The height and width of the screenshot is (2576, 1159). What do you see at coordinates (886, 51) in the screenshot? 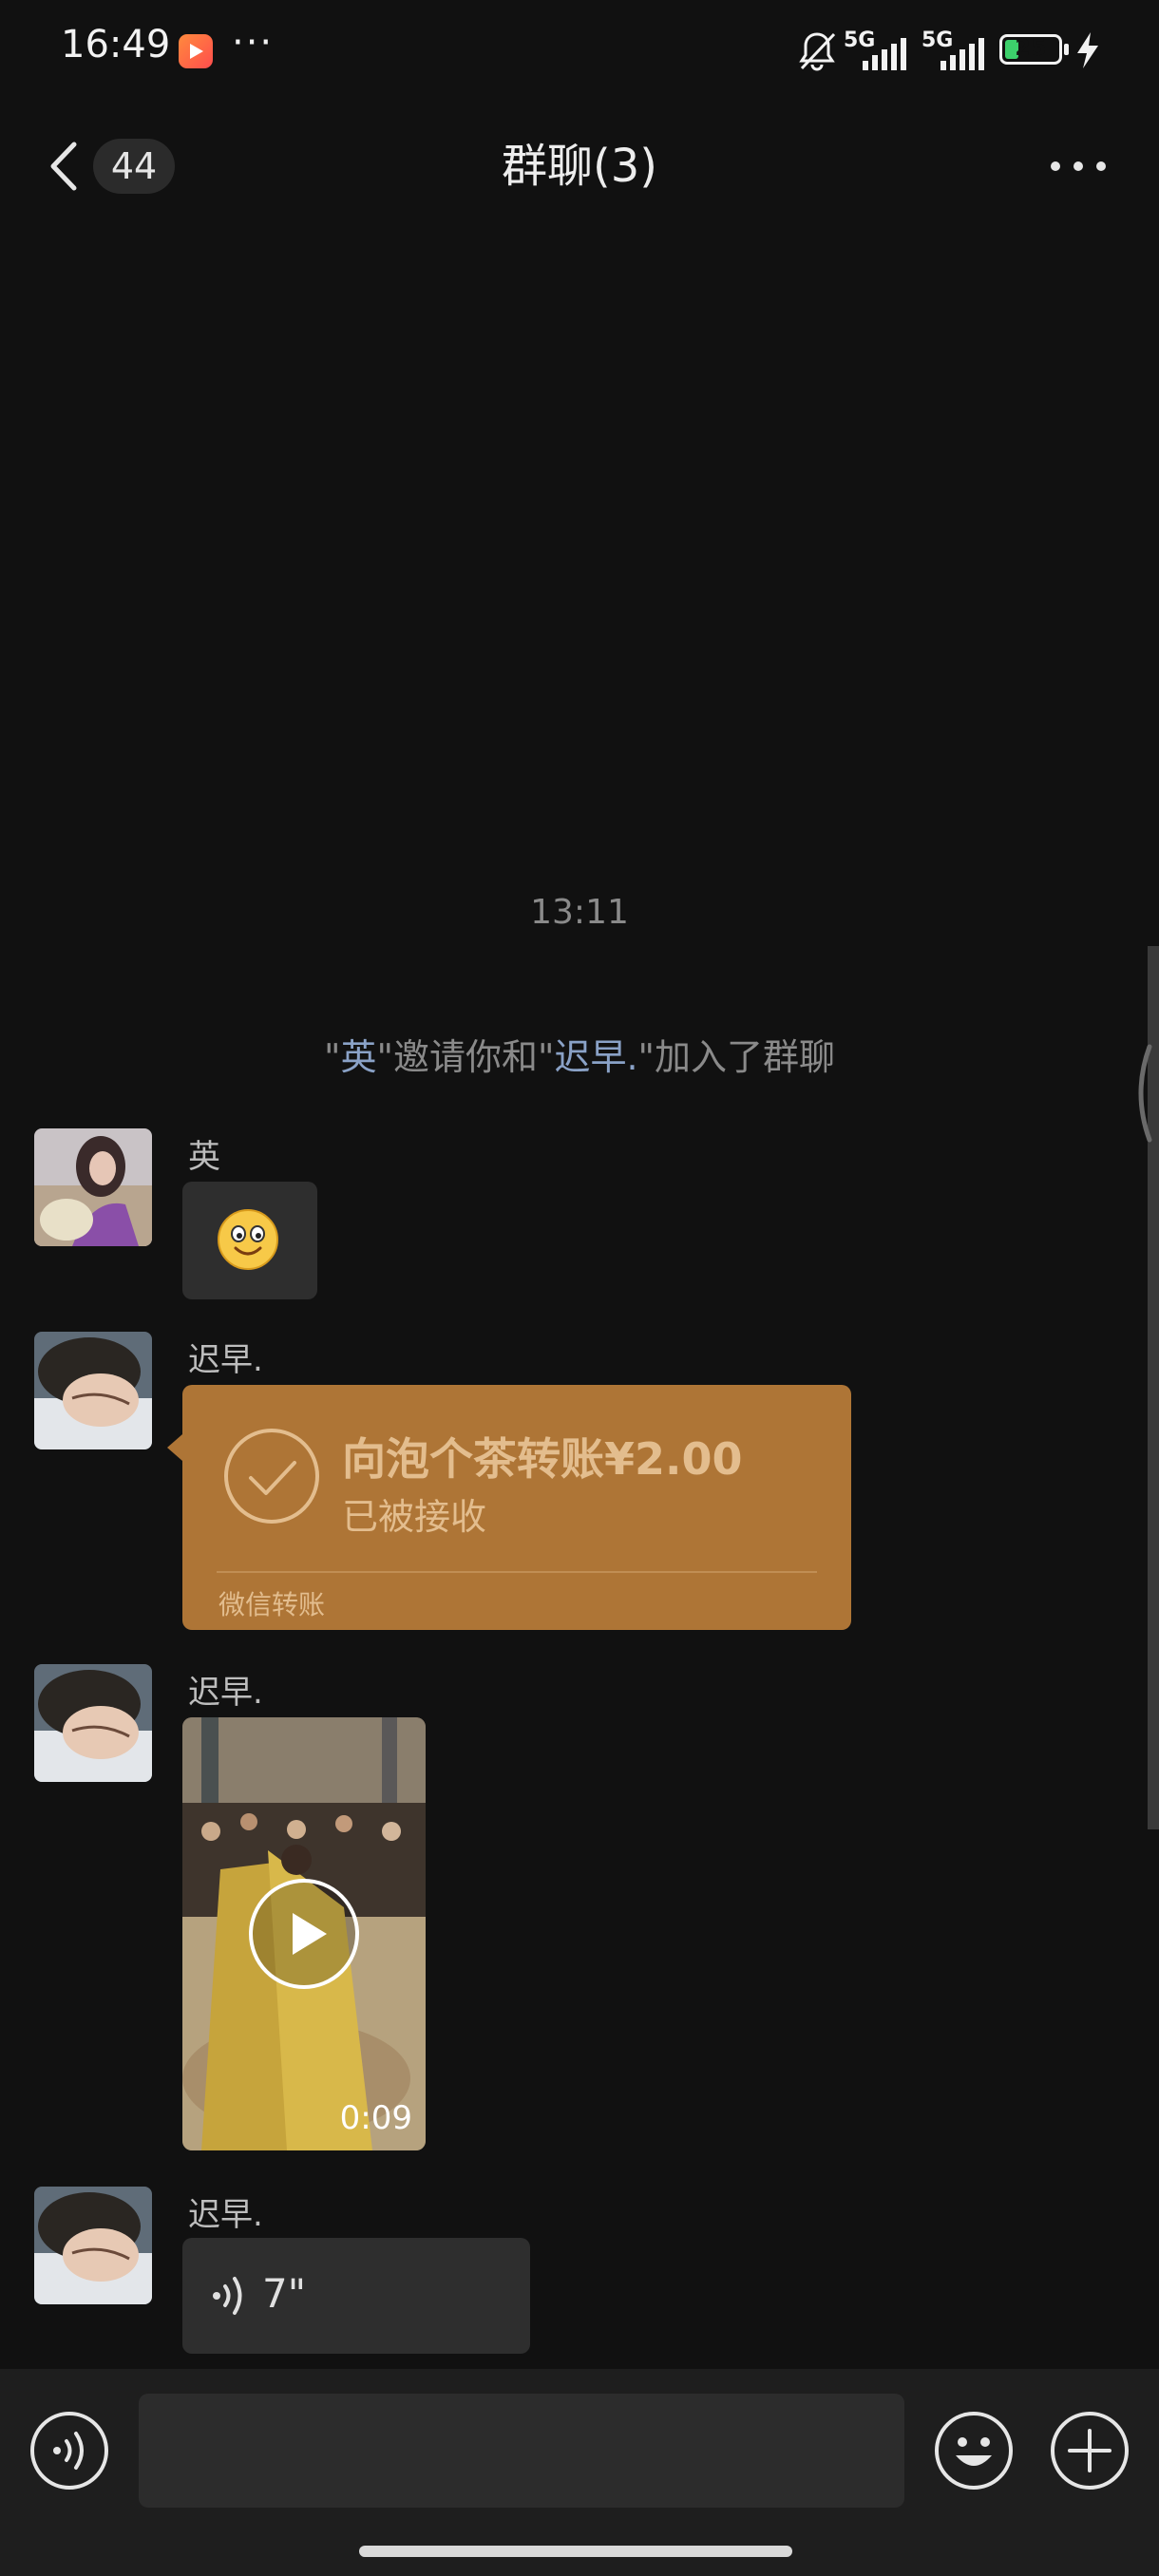
I see `sim1-signal-icon: 5G` at bounding box center [886, 51].